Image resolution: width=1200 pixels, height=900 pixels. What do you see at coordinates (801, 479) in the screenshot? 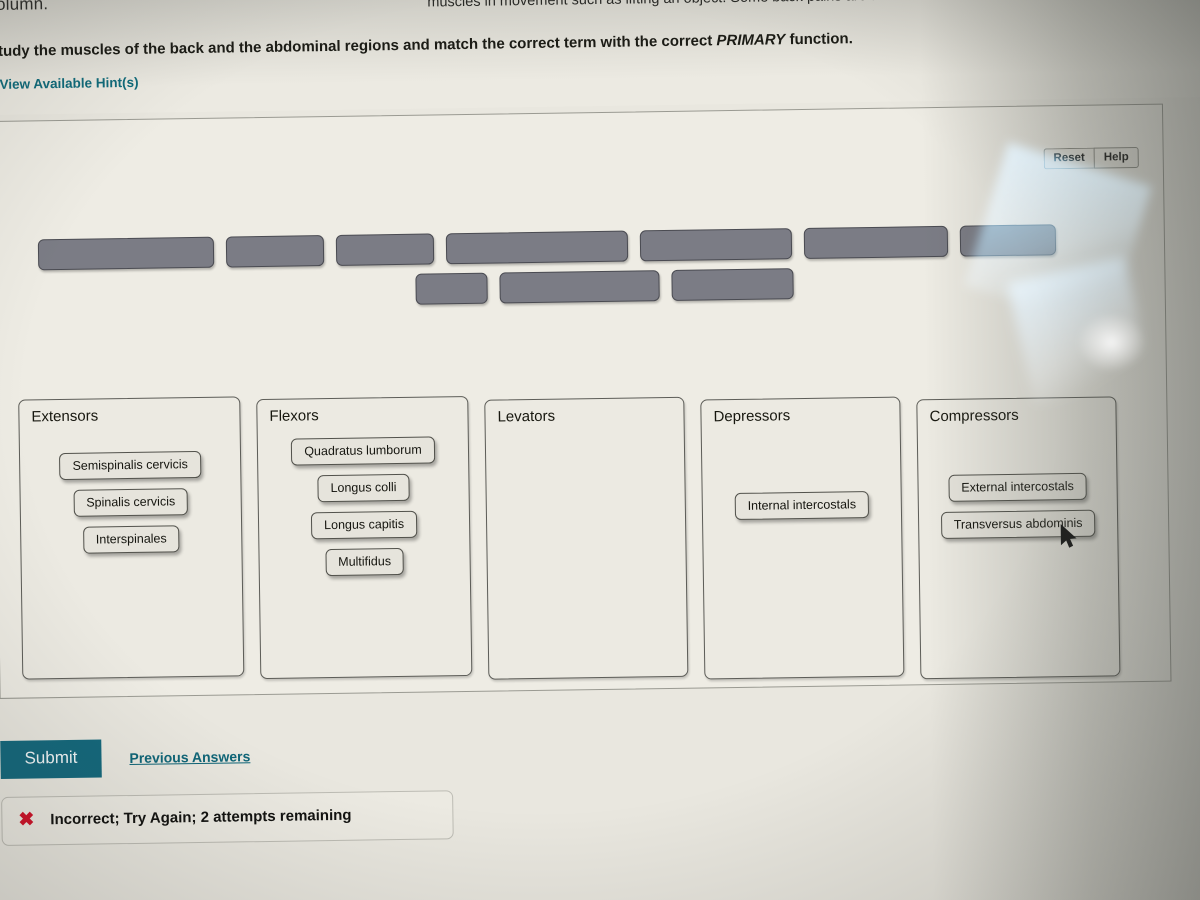
I see `category-dropzone: Internal intercostals` at bounding box center [801, 479].